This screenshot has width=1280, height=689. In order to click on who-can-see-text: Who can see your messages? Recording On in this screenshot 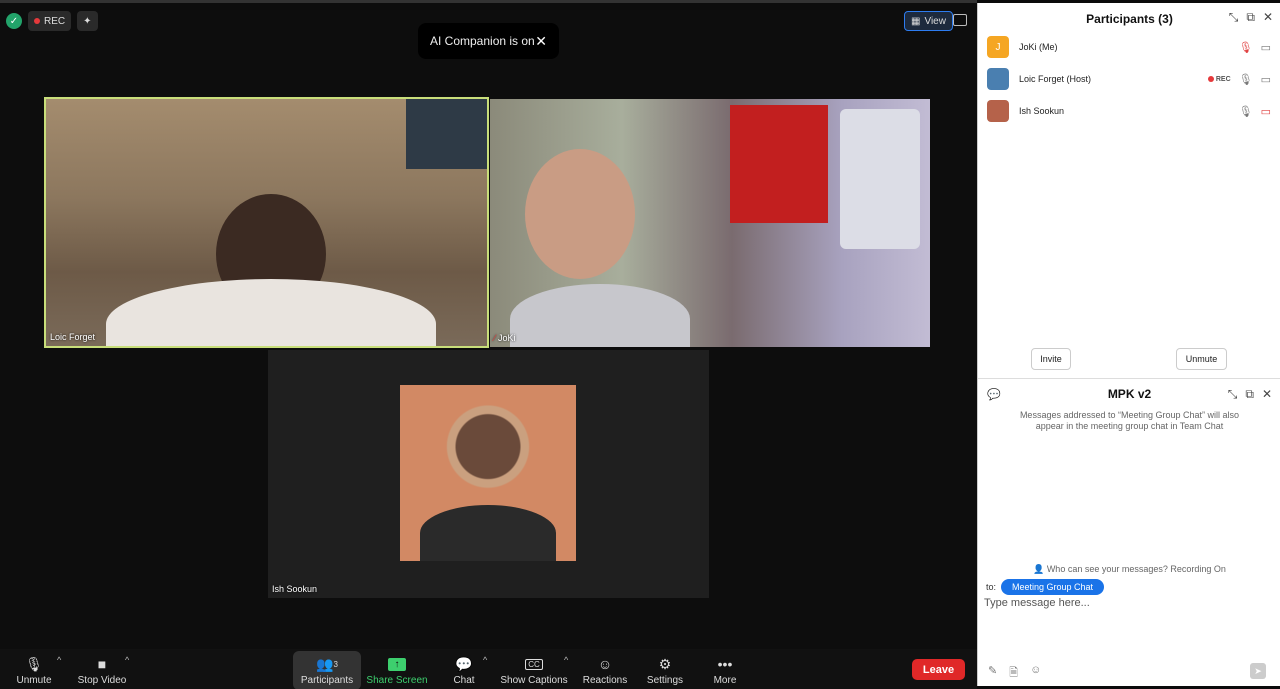, I will do `click(1136, 569)`.